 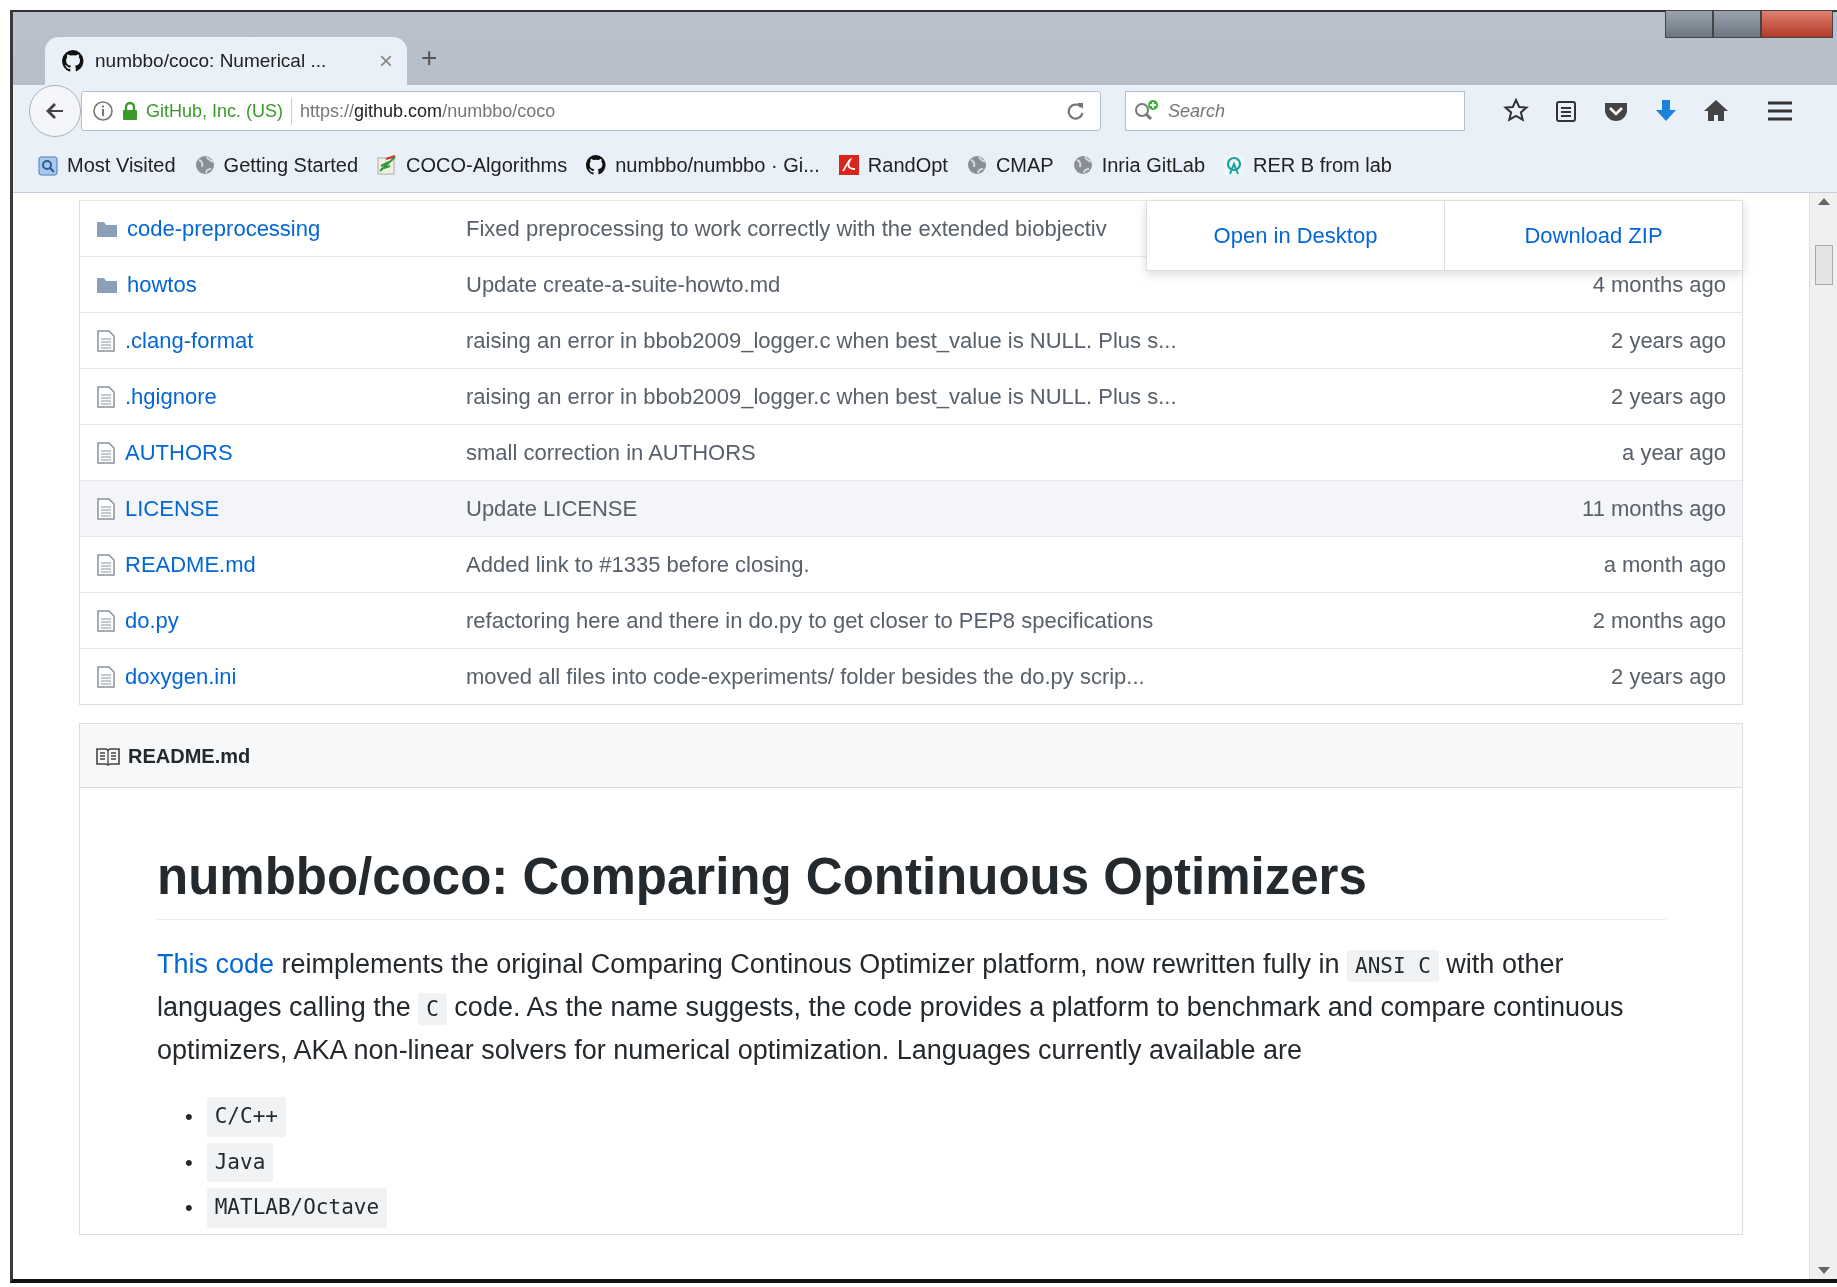 I want to click on bookmark-link: RER B from lab, so click(x=1307, y=164).